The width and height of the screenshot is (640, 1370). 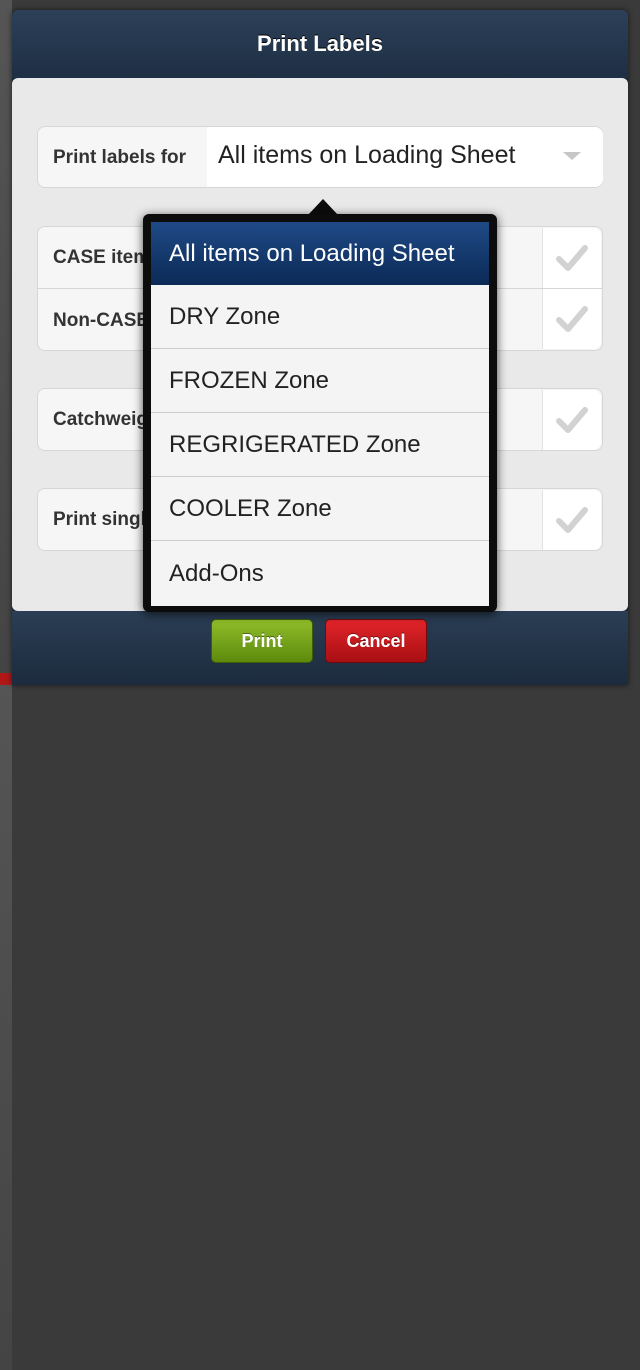 What do you see at coordinates (6, 342) in the screenshot?
I see `background-left-edge` at bounding box center [6, 342].